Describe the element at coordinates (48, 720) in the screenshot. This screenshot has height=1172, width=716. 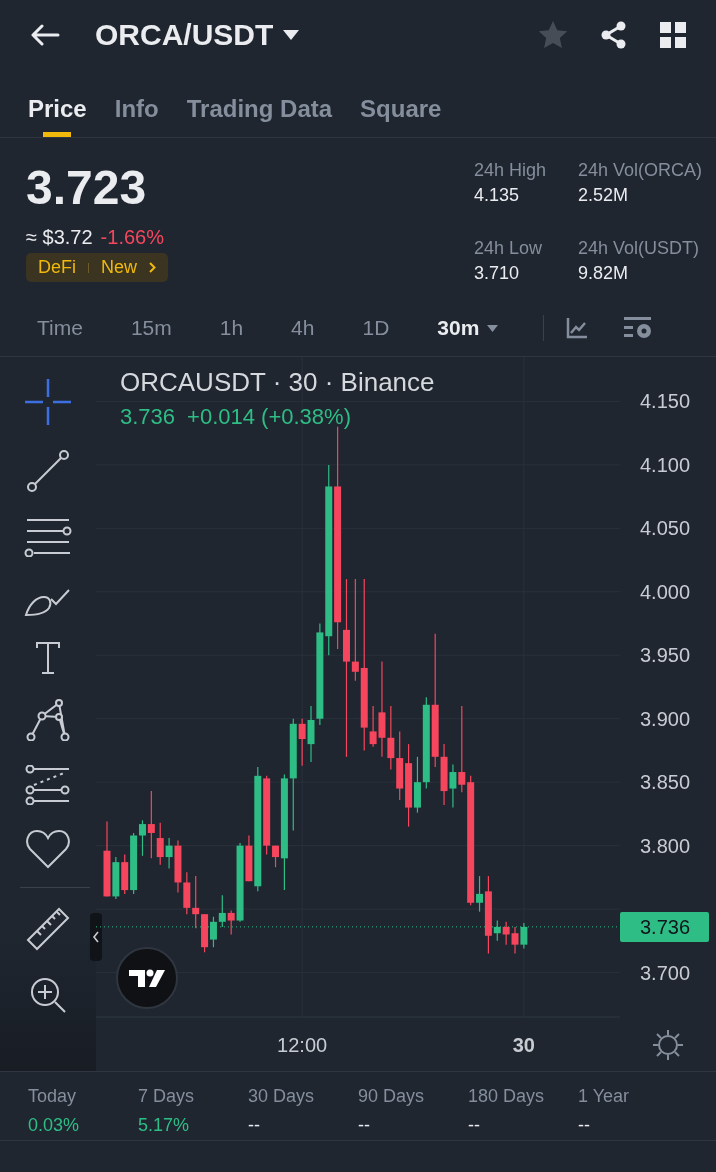
I see `pattern-icon` at that location.